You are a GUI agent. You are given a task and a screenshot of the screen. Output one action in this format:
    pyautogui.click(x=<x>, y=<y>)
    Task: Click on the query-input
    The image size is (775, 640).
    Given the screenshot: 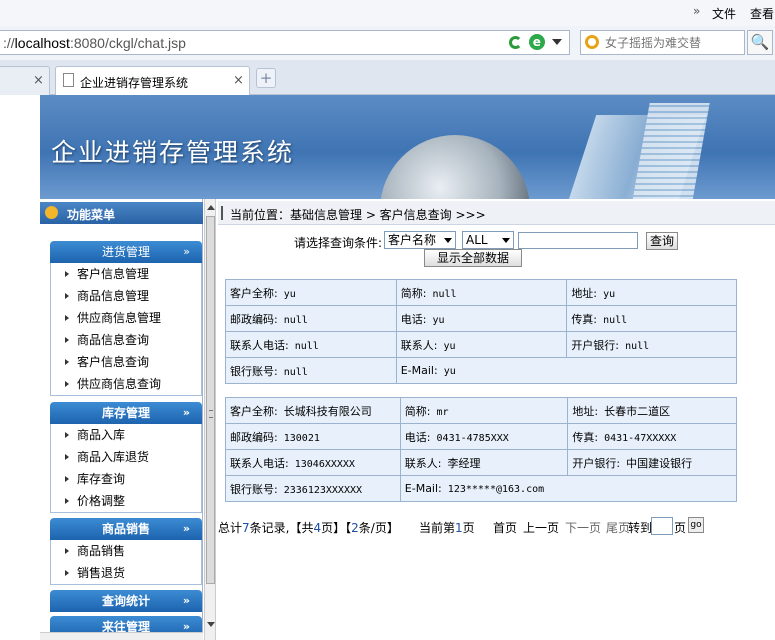 What is the action you would take?
    pyautogui.click(x=578, y=240)
    